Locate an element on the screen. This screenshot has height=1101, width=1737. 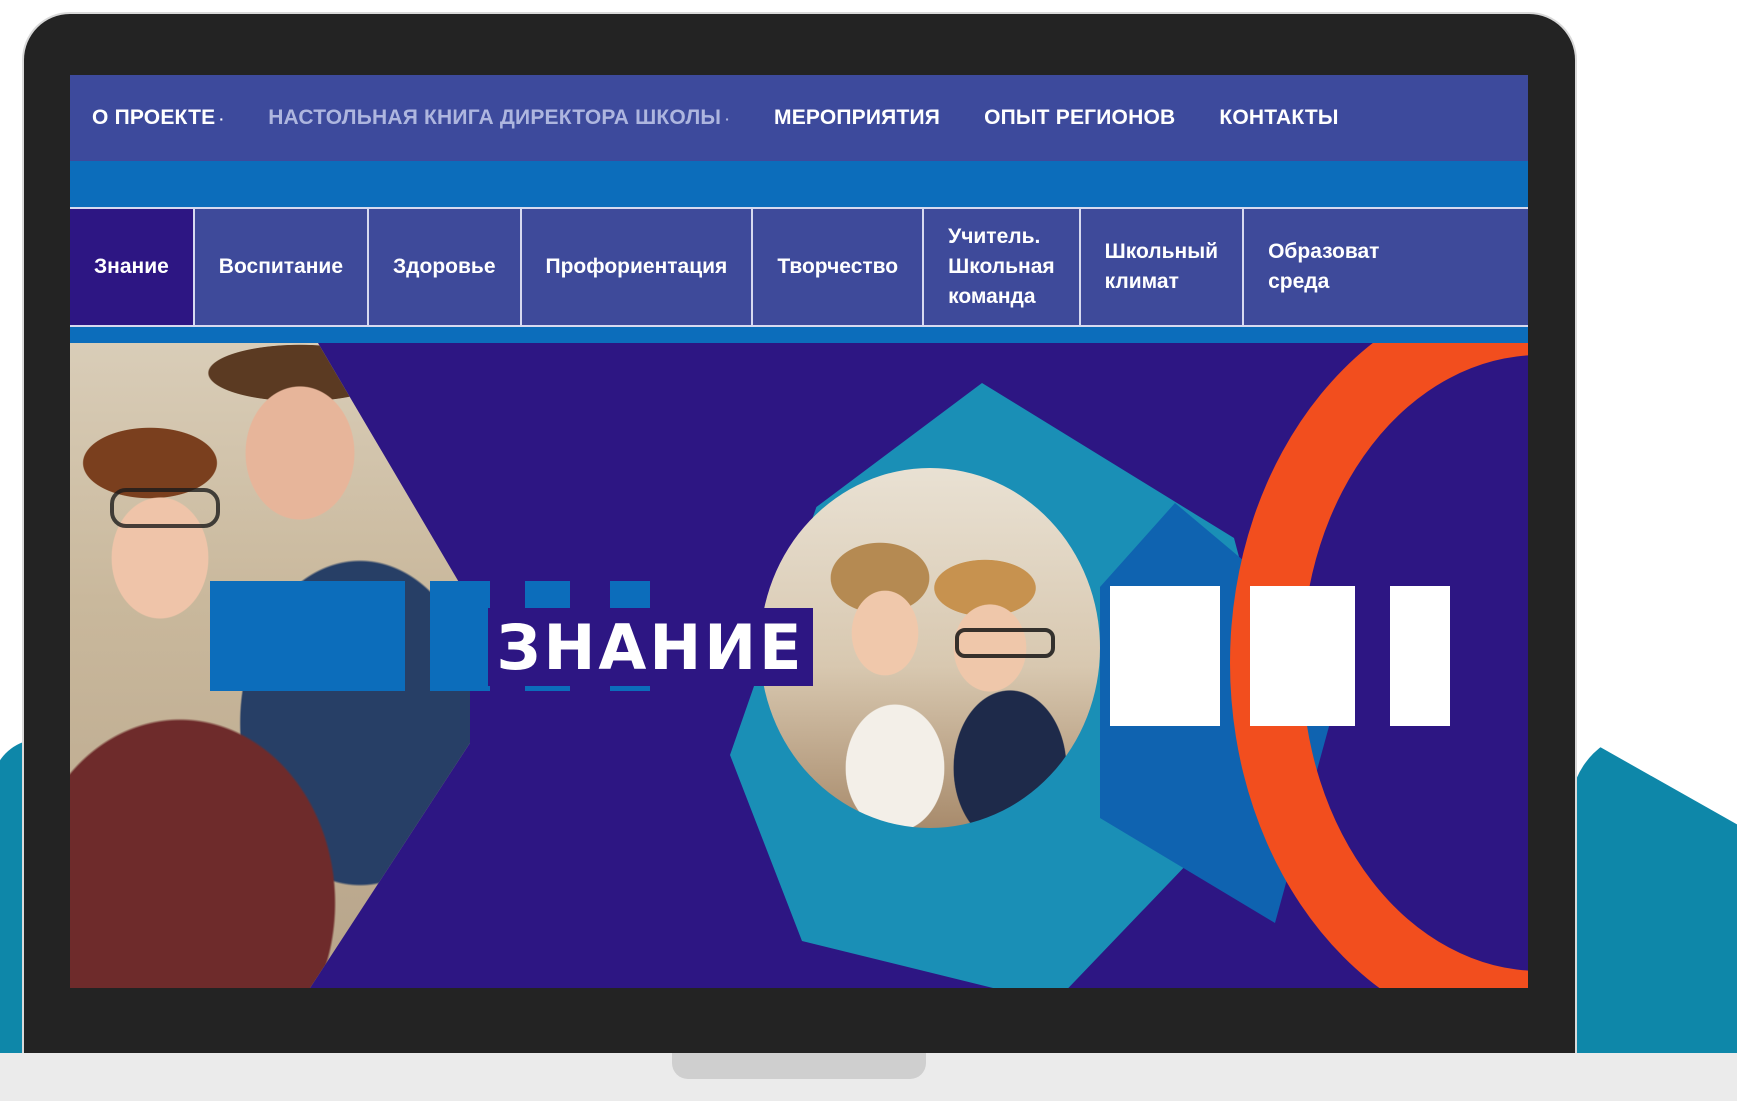
tab-teacher-school-team: Учитель. Школьная команда is located at coordinates (1002, 267).